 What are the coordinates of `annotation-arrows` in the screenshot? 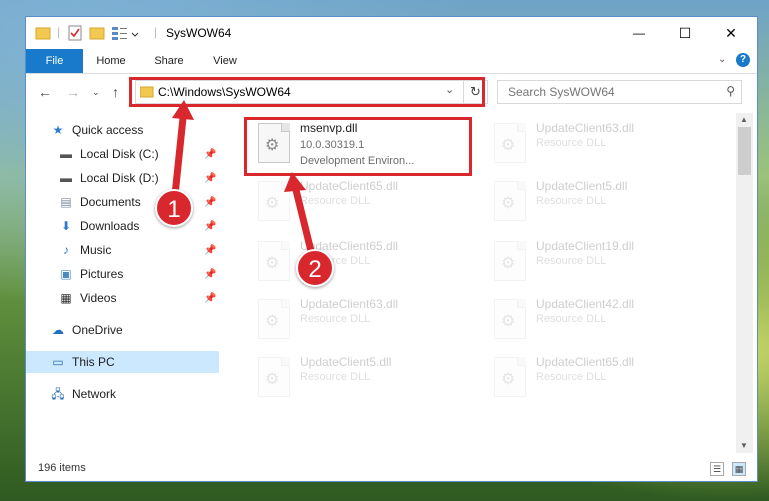 It's located at (243, 179).